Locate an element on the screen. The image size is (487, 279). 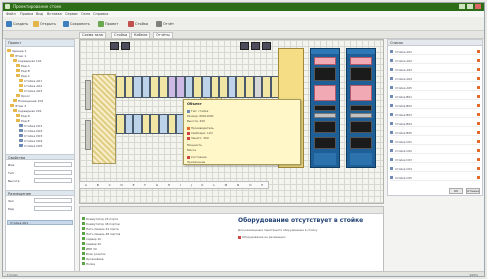
menu-item-tools: Сервис is located at coordinates (71, 14).